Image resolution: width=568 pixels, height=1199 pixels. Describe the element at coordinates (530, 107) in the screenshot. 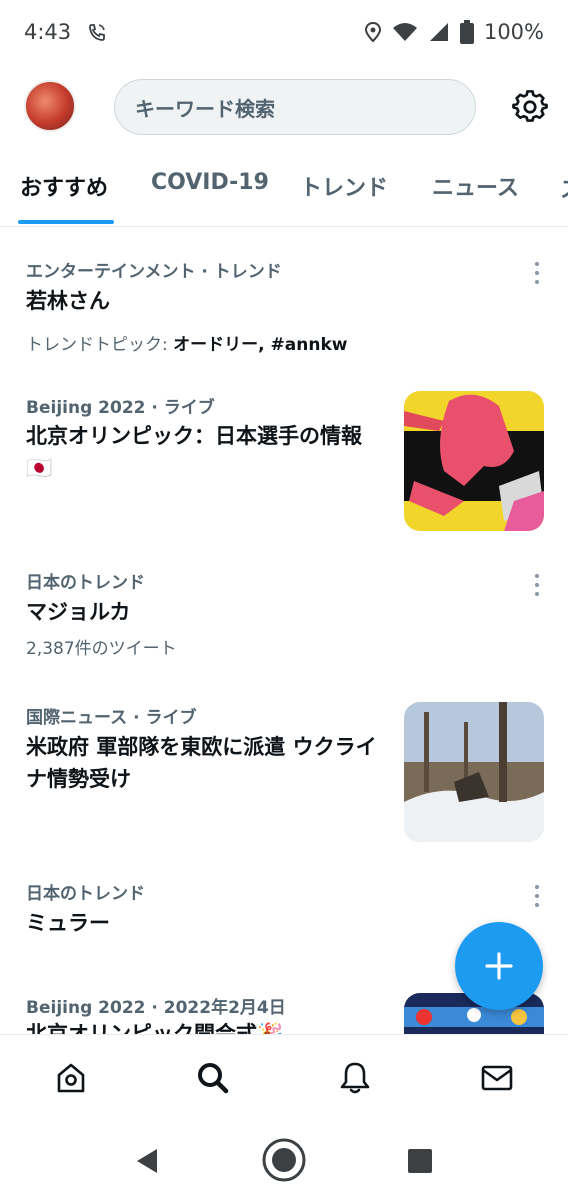

I see `gear-icon` at that location.